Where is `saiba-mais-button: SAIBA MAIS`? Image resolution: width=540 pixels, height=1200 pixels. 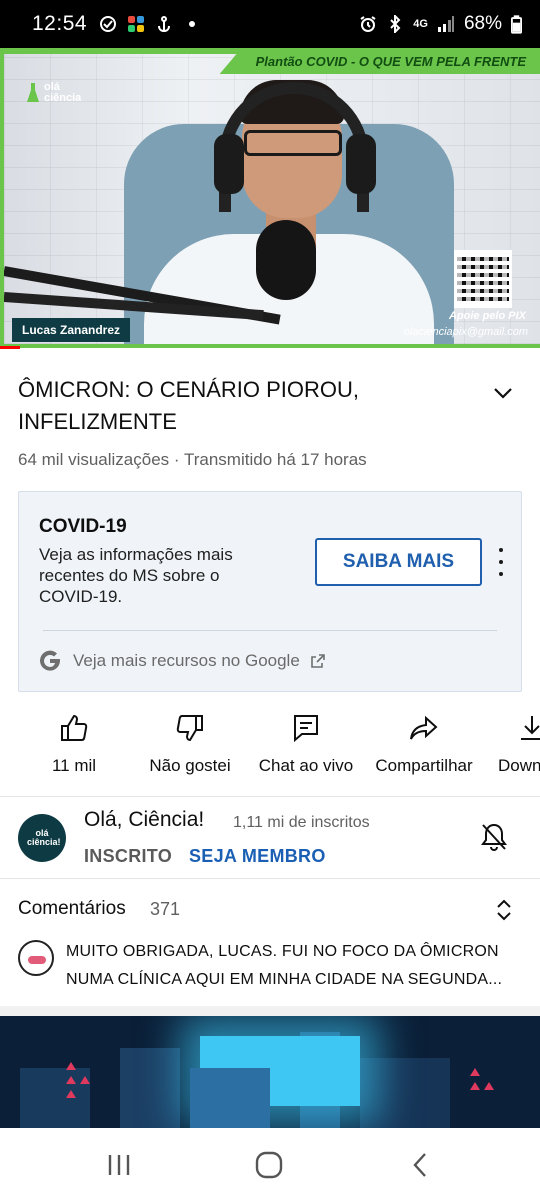
saiba-mais-button: SAIBA MAIS is located at coordinates (398, 562).